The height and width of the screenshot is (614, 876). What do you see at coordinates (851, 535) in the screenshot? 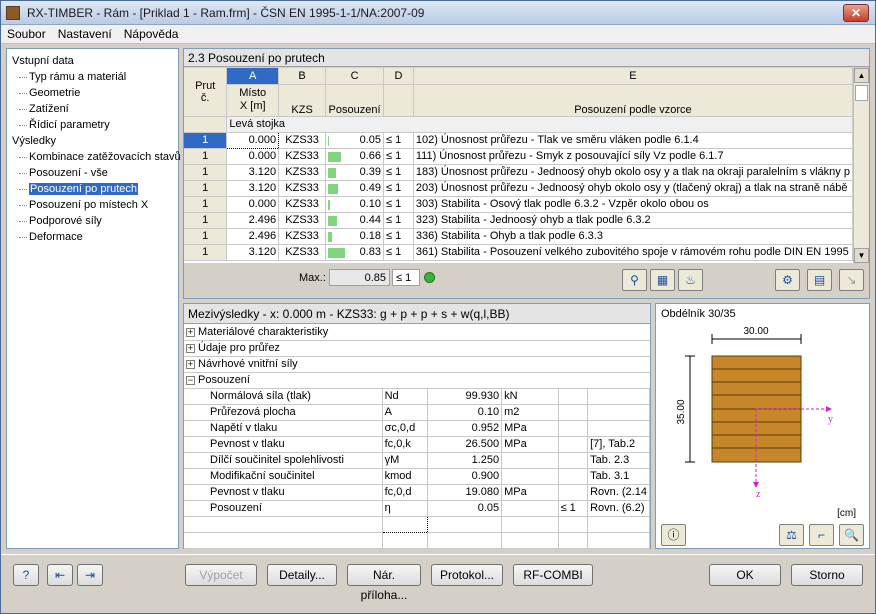
I see `zoom-section-icon: 🔍` at bounding box center [851, 535].